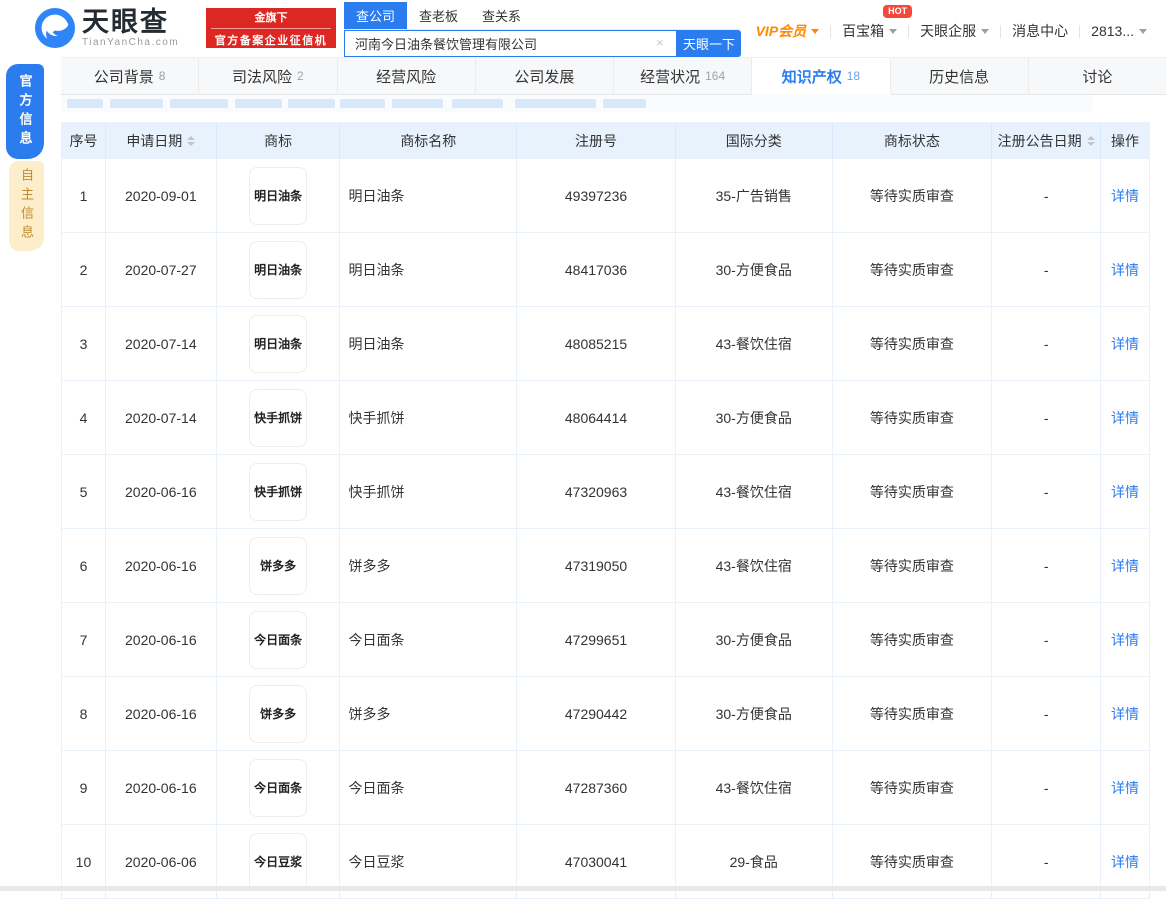 This screenshot has width=1166, height=899. Describe the element at coordinates (429, 195) in the screenshot. I see `cell-name: 明日油条` at that location.